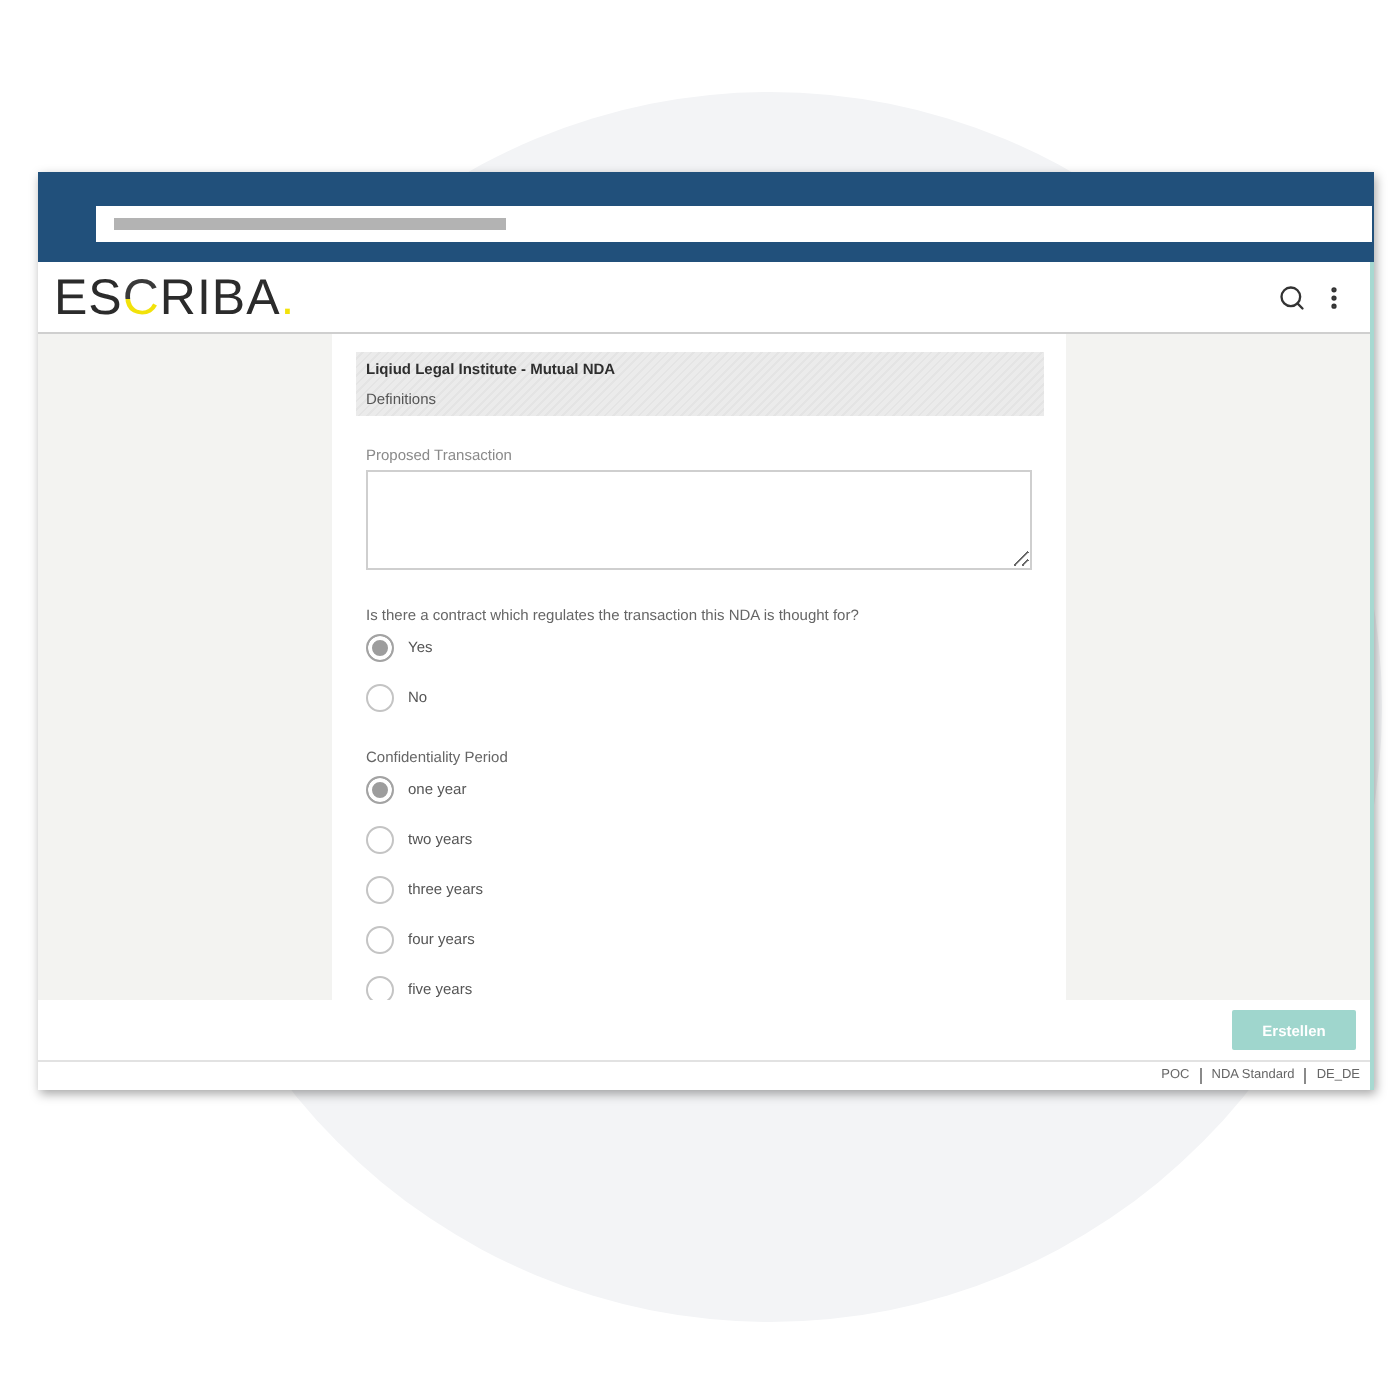 Image resolution: width=1400 pixels, height=1400 pixels. What do you see at coordinates (1292, 297) in the screenshot?
I see `search-icon` at bounding box center [1292, 297].